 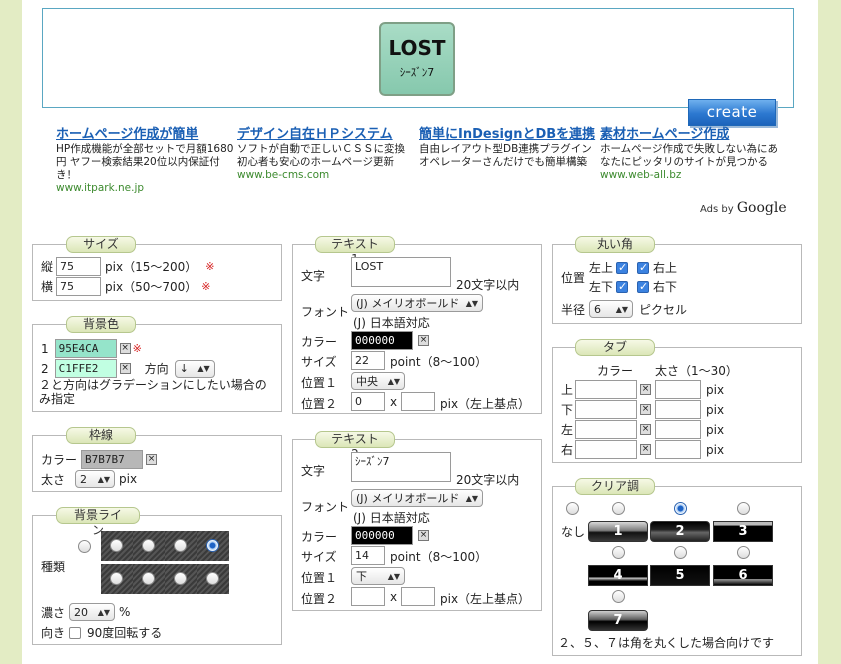 What do you see at coordinates (418, 596) in the screenshot?
I see `text2-pos2-y-input` at bounding box center [418, 596].